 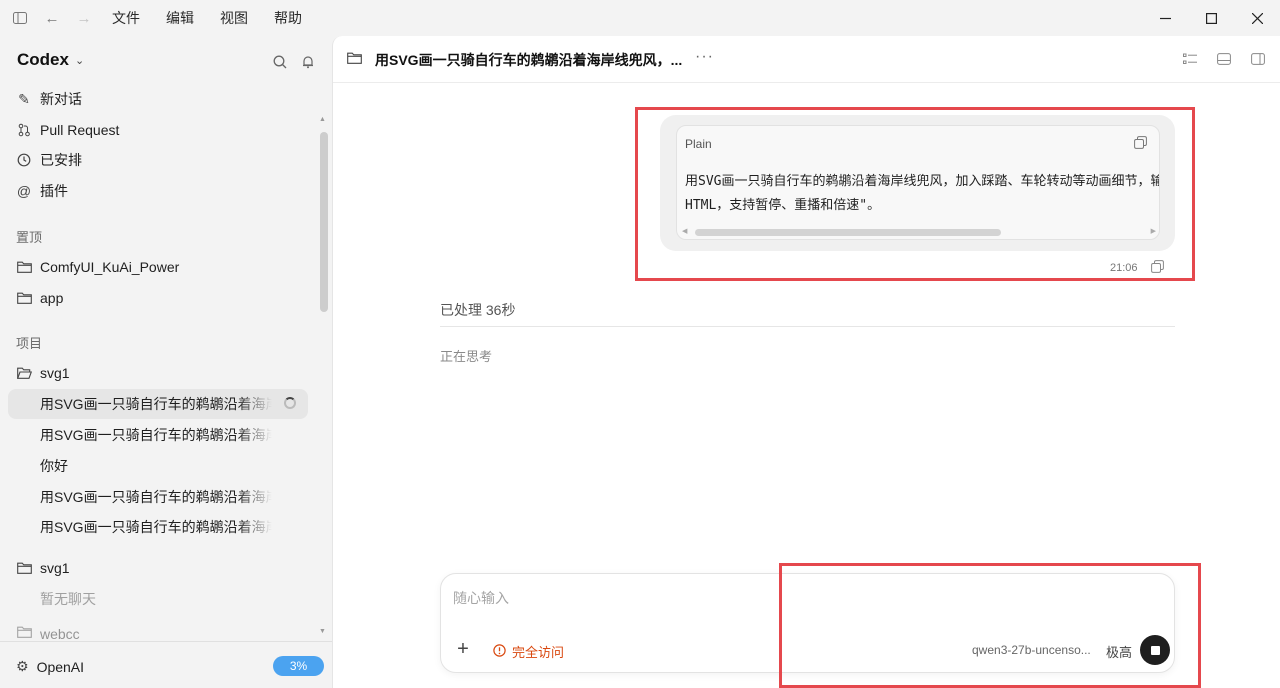 I want to click on toggle-sidebar-icon, so click(x=20, y=18).